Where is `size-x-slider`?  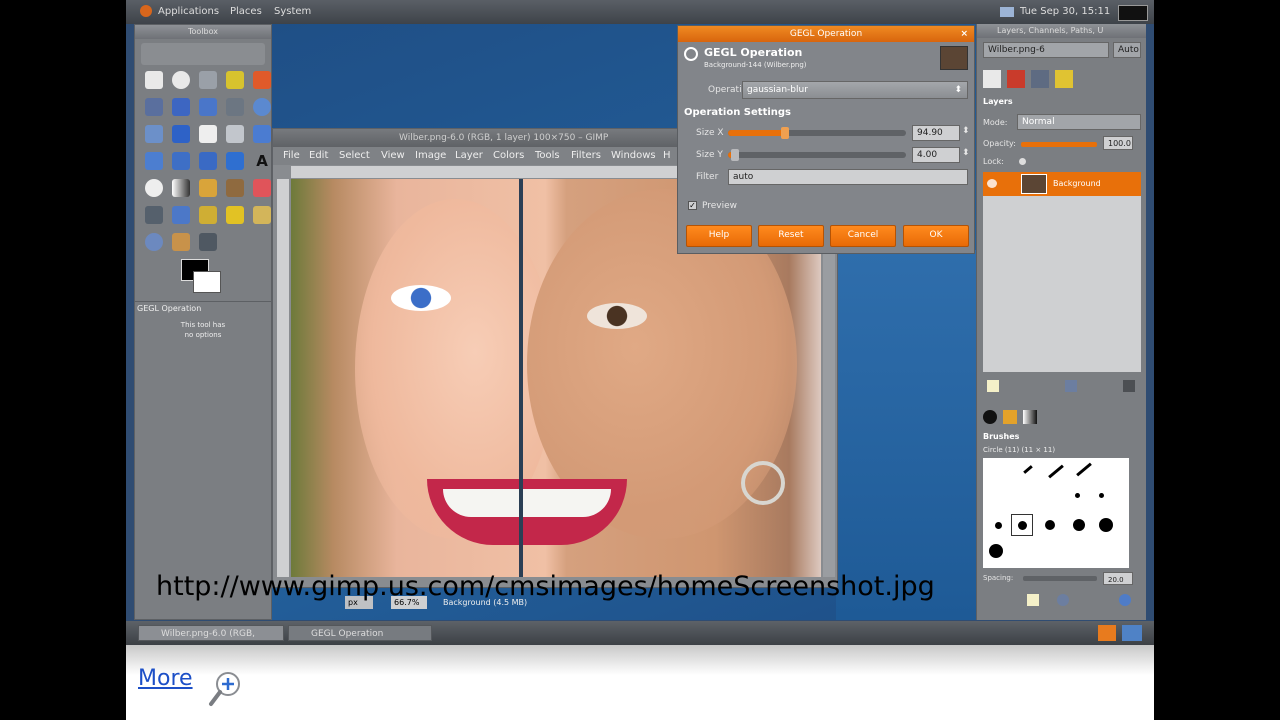 size-x-slider is located at coordinates (817, 133).